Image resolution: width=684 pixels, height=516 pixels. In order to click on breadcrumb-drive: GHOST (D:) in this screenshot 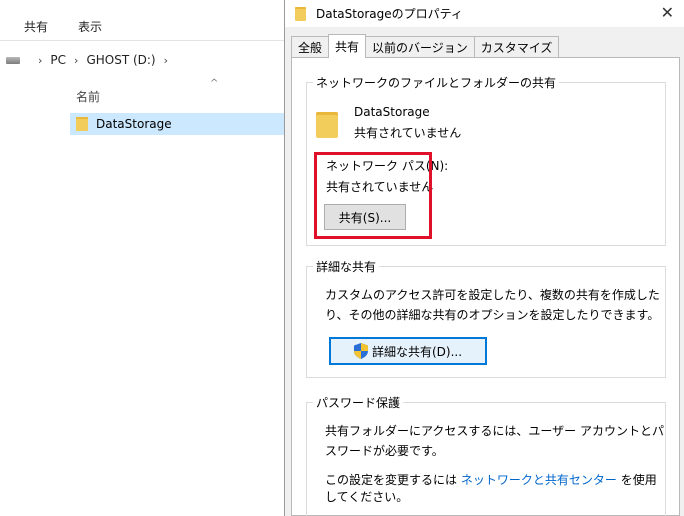, I will do `click(120, 60)`.